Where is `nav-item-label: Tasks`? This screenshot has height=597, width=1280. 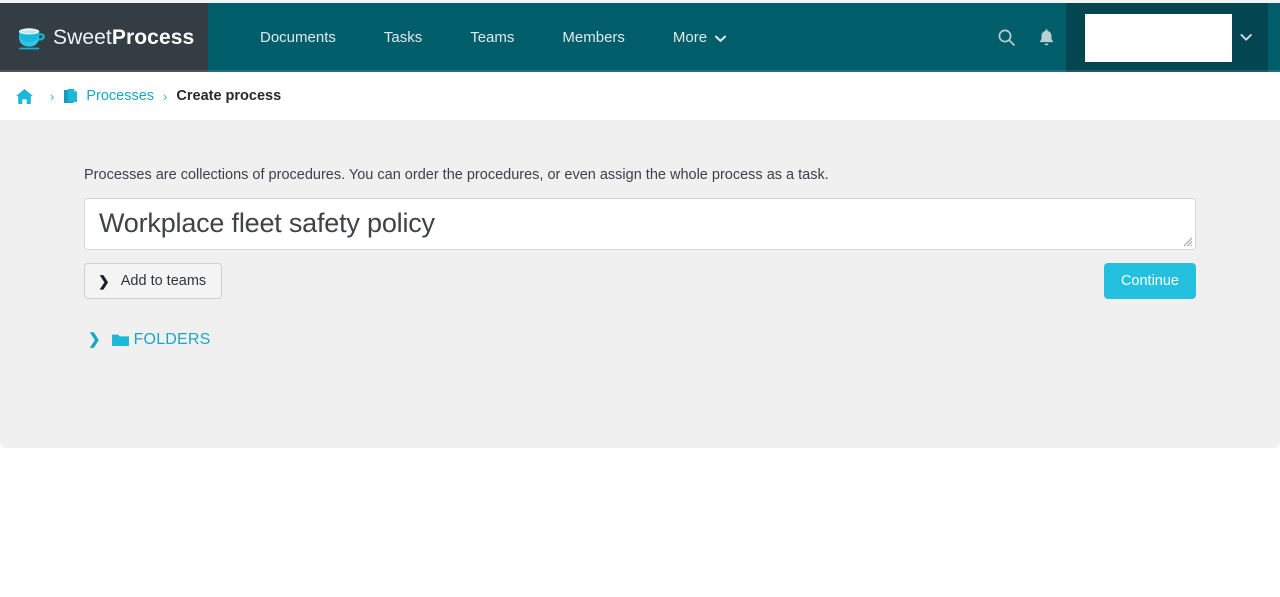 nav-item-label: Tasks is located at coordinates (403, 37).